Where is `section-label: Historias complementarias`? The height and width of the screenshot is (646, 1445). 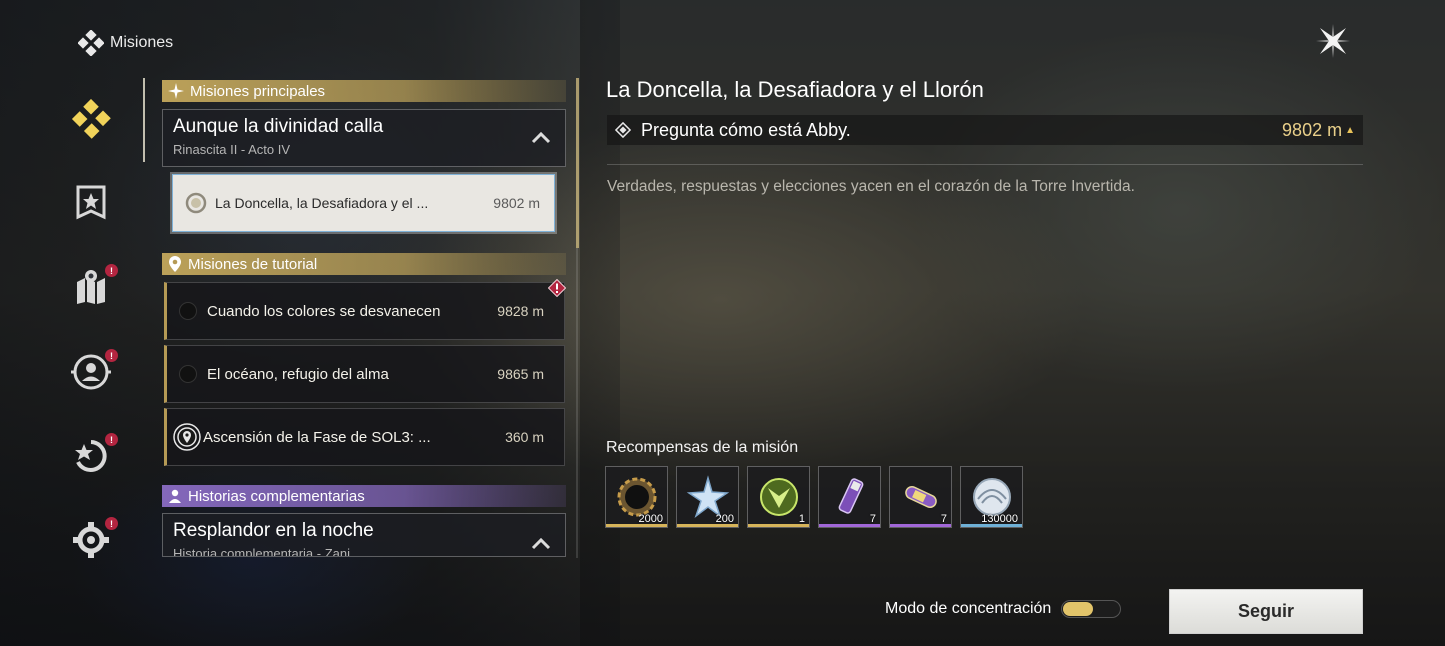 section-label: Historias complementarias is located at coordinates (276, 496).